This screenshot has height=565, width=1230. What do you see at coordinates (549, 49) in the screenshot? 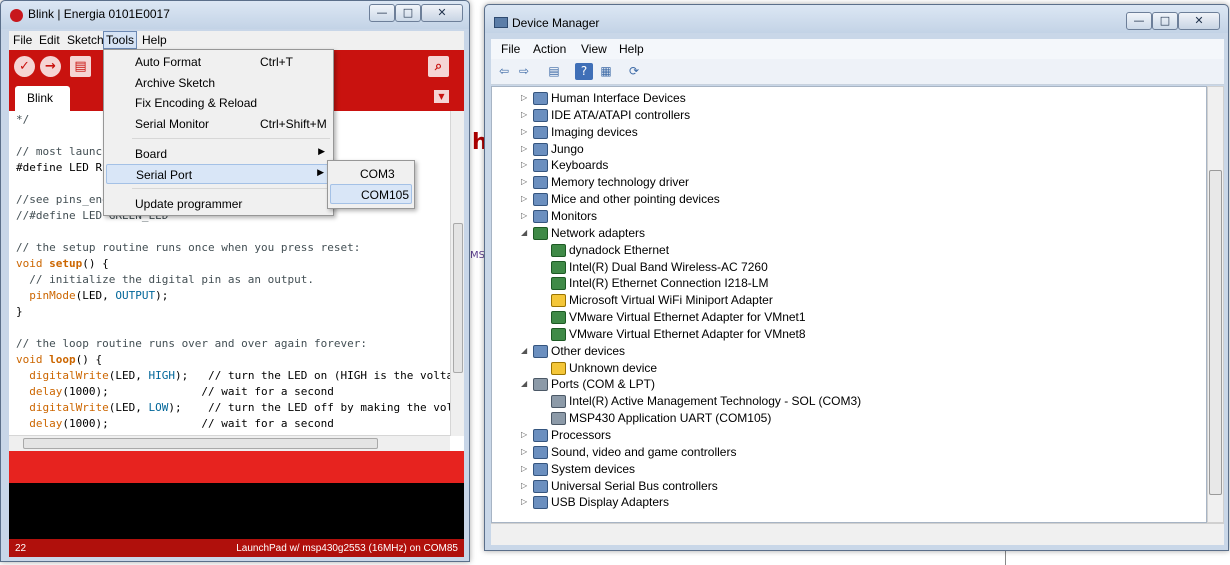
I see `menu-action: Action` at bounding box center [549, 49].